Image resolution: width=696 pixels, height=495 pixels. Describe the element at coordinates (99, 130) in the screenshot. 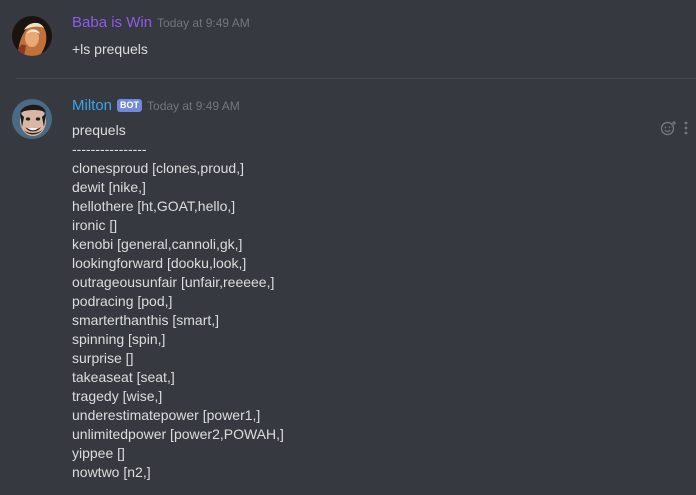

I see `message-line: prequels` at that location.